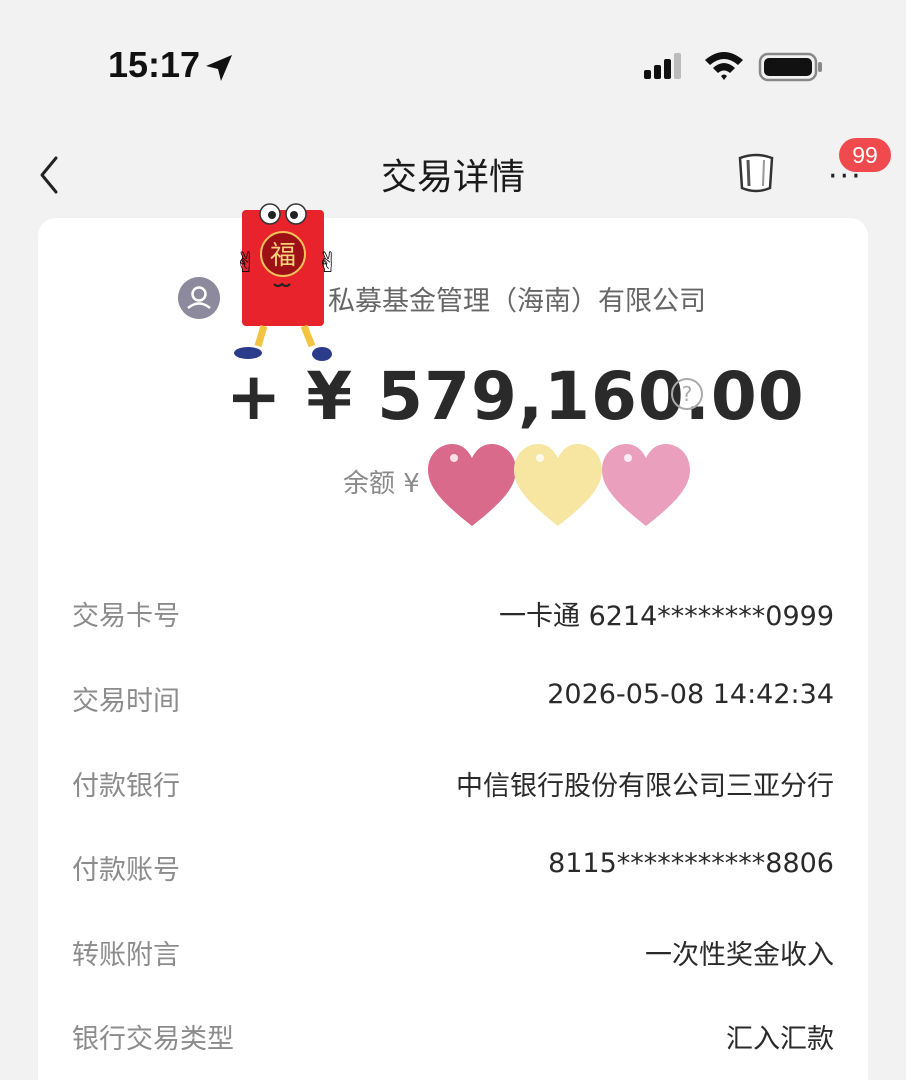 The width and height of the screenshot is (906, 1080). I want to click on detail-value: 2026-05-08 14:42:34, so click(690, 694).